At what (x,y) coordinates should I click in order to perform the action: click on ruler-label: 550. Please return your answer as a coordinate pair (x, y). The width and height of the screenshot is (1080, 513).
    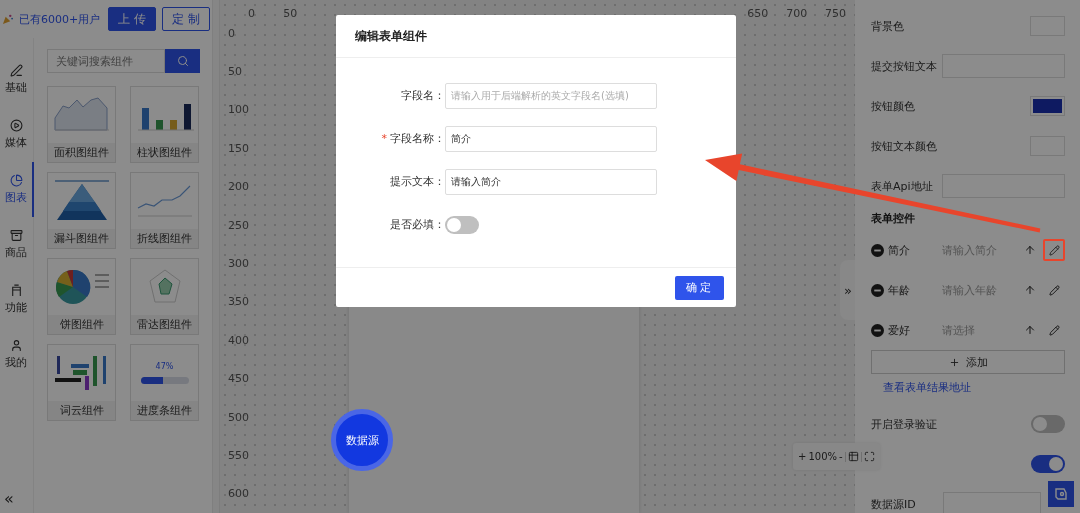
    Looking at the image, I should click on (238, 455).